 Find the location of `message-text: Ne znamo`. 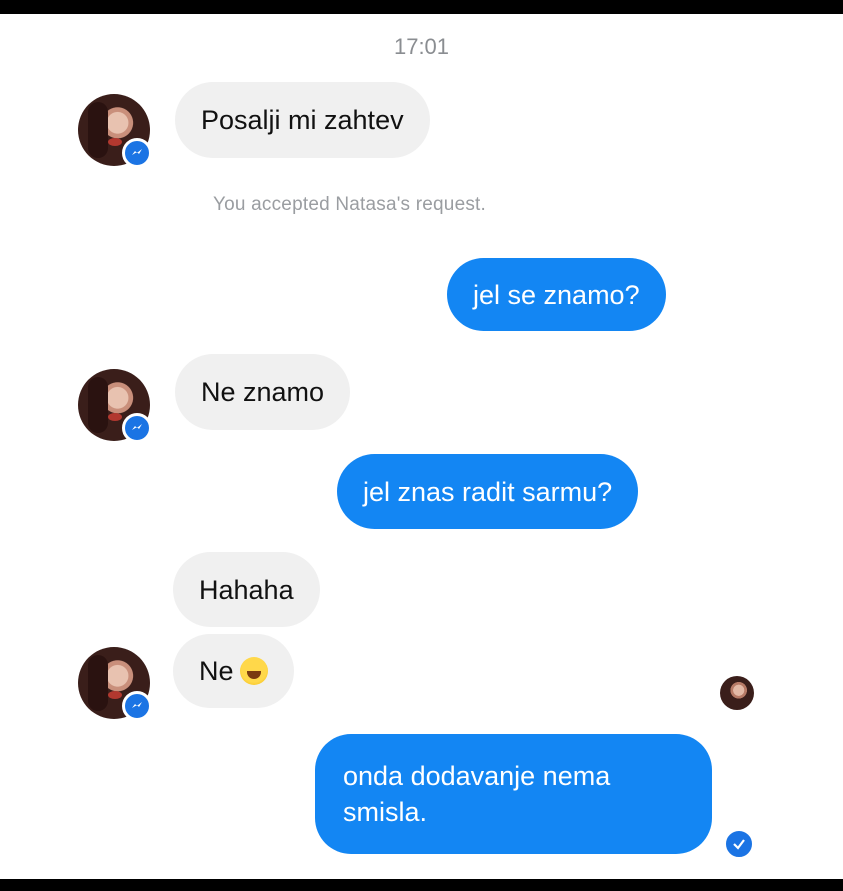

message-text: Ne znamo is located at coordinates (263, 392).